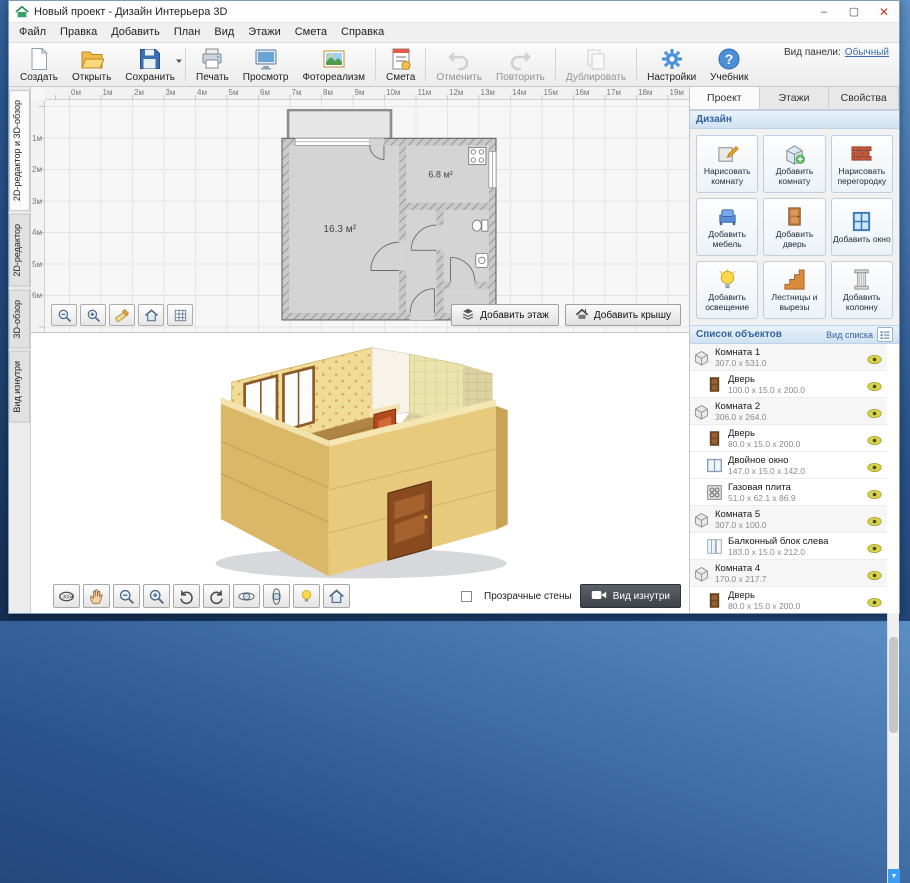  Describe the element at coordinates (794, 98) in the screenshot. I see `panel-tab-2: Этажи` at that location.